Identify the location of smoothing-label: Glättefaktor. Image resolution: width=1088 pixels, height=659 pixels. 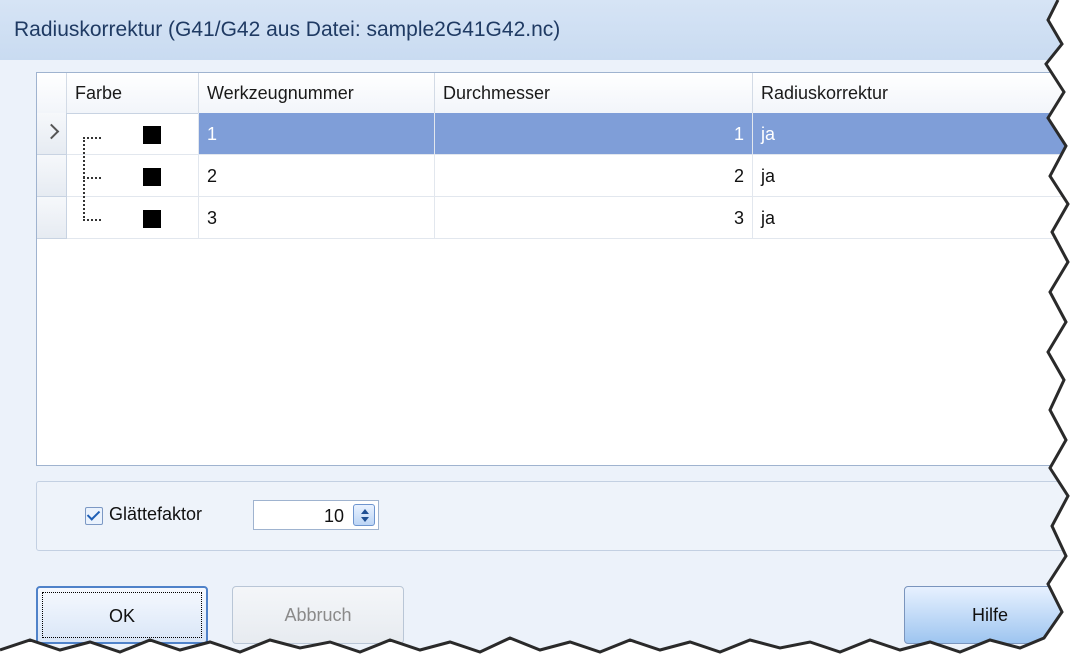
(155, 514).